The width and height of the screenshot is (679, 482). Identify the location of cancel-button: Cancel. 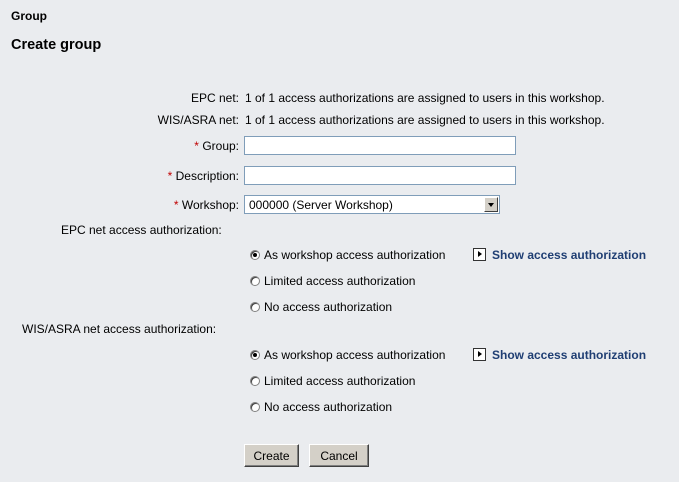
(339, 455).